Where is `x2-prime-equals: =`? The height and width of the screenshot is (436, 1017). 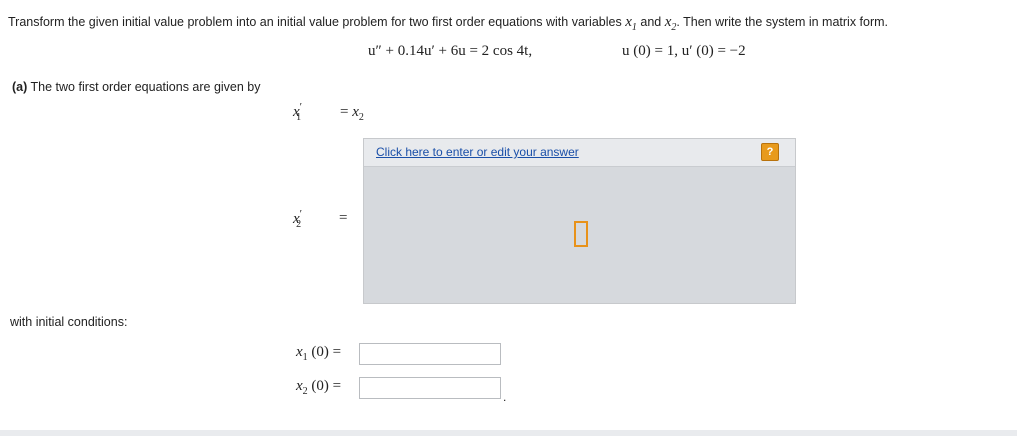
x2-prime-equals: = is located at coordinates (343, 218).